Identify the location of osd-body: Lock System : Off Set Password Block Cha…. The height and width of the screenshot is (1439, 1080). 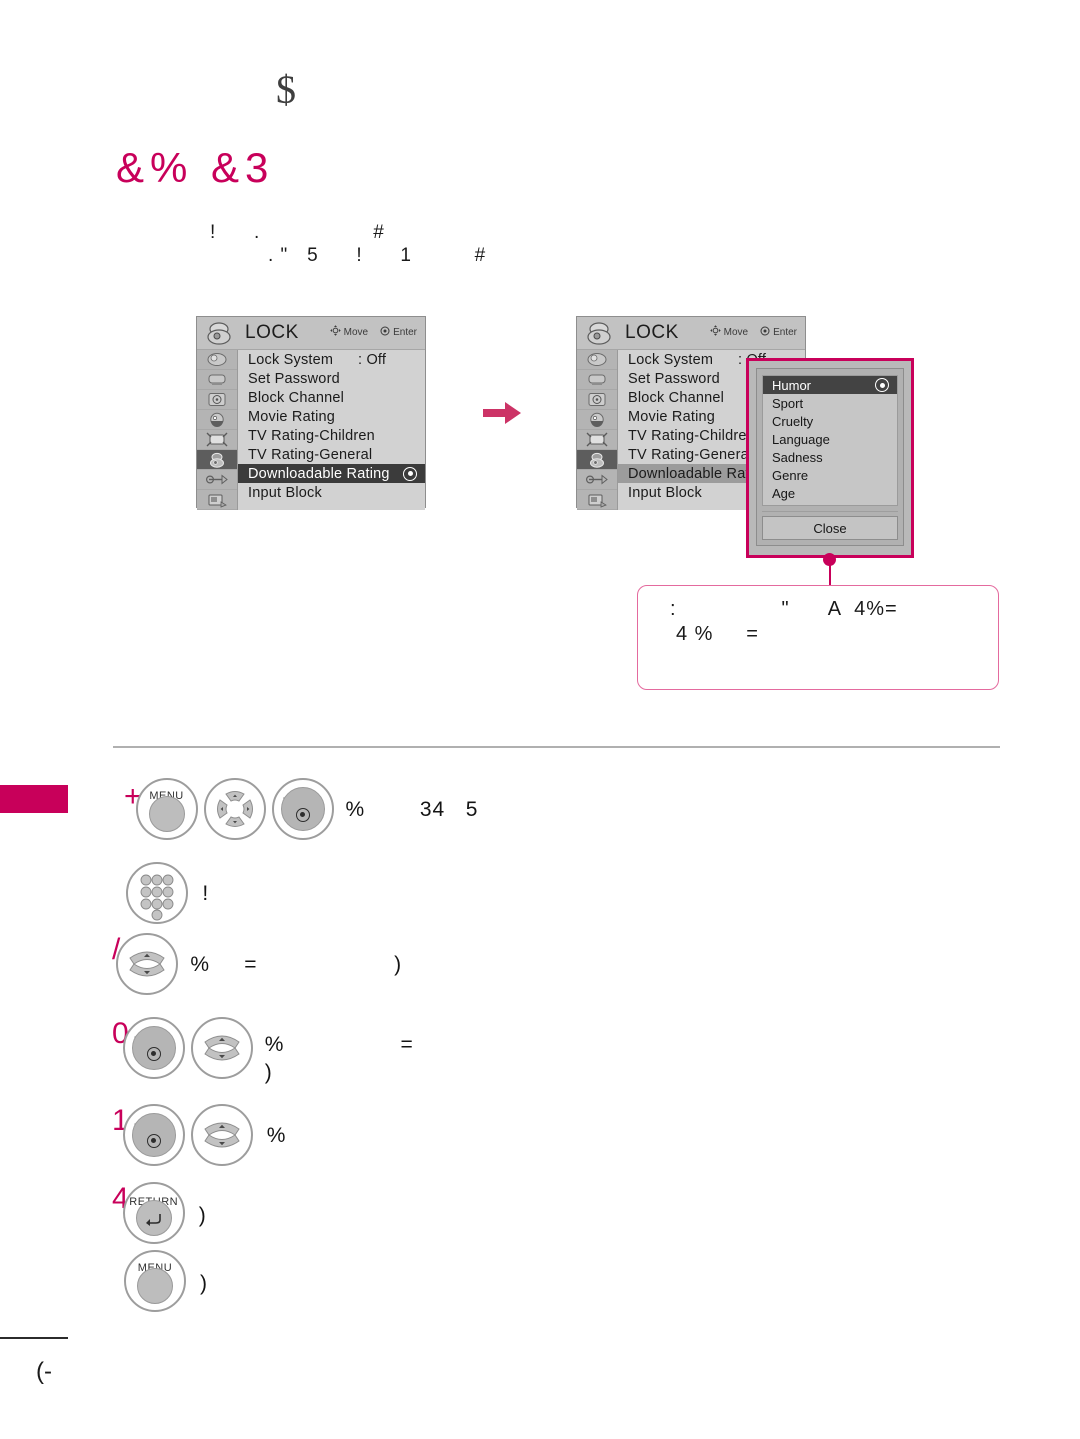
(311, 430).